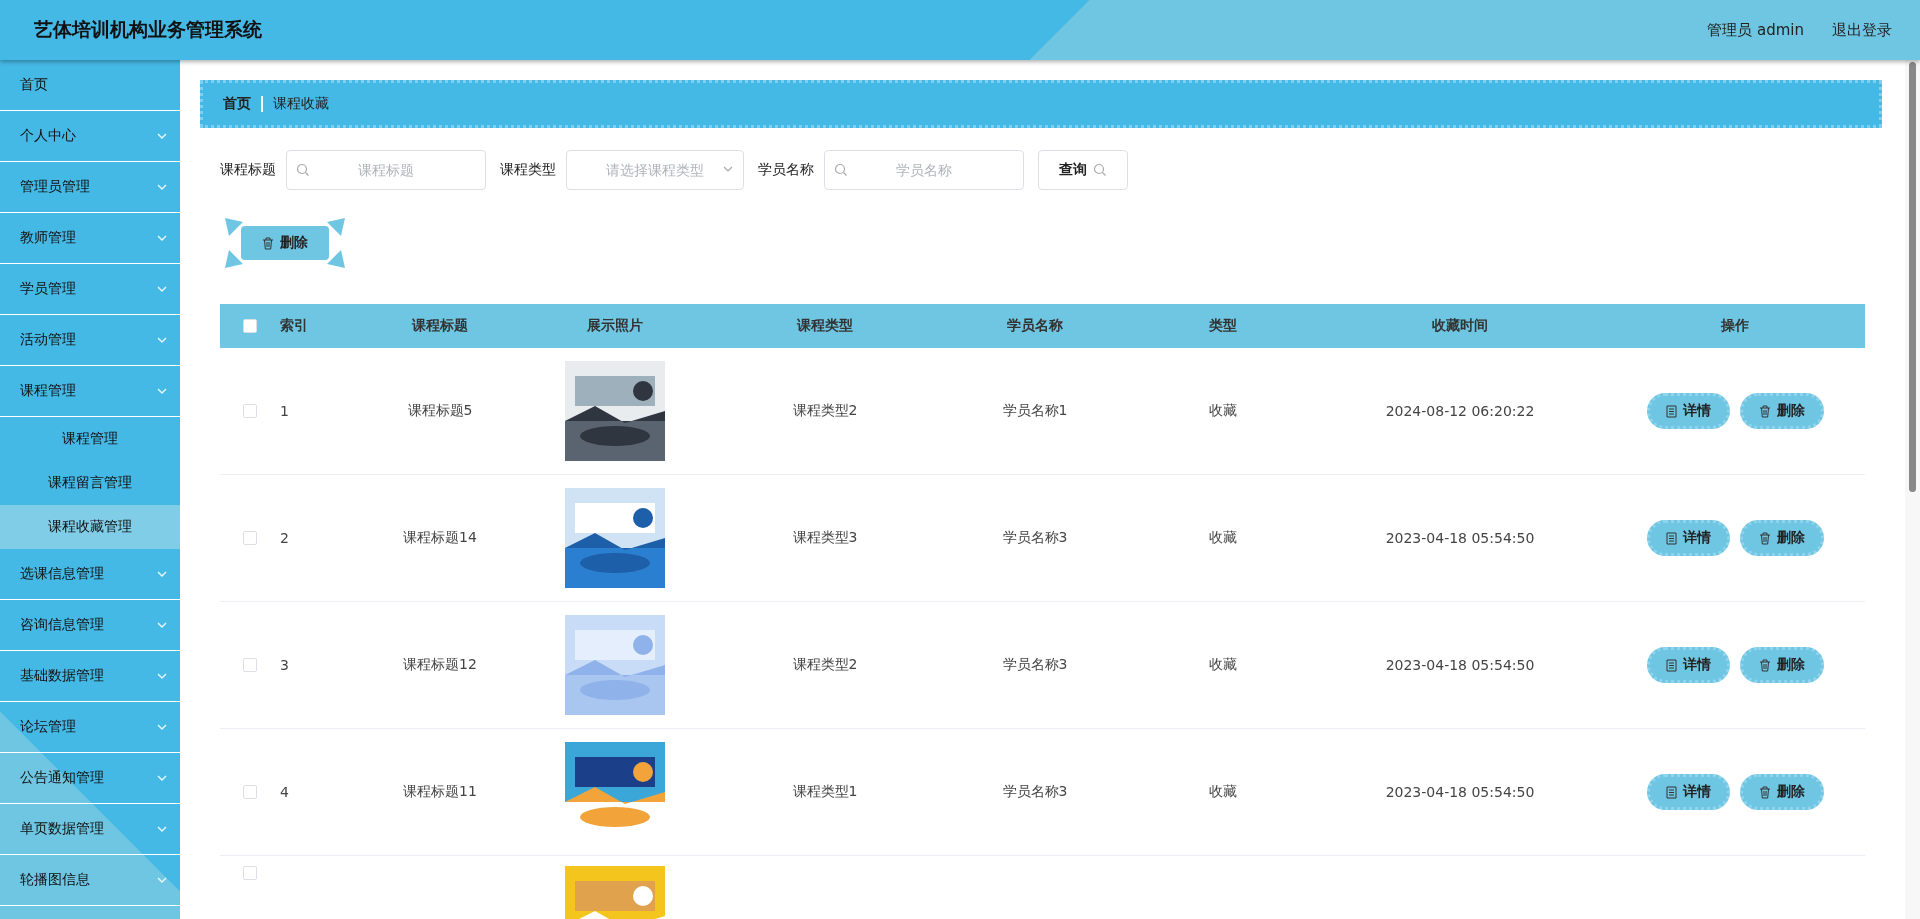 Image resolution: width=1920 pixels, height=919 pixels. What do you see at coordinates (825, 792) in the screenshot?
I see `table-cell: 课程类型1` at bounding box center [825, 792].